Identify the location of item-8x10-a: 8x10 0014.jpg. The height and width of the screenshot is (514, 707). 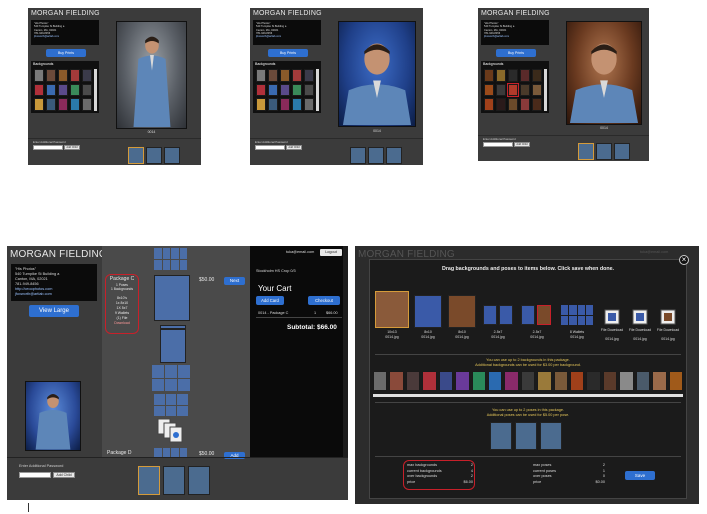
(428, 315).